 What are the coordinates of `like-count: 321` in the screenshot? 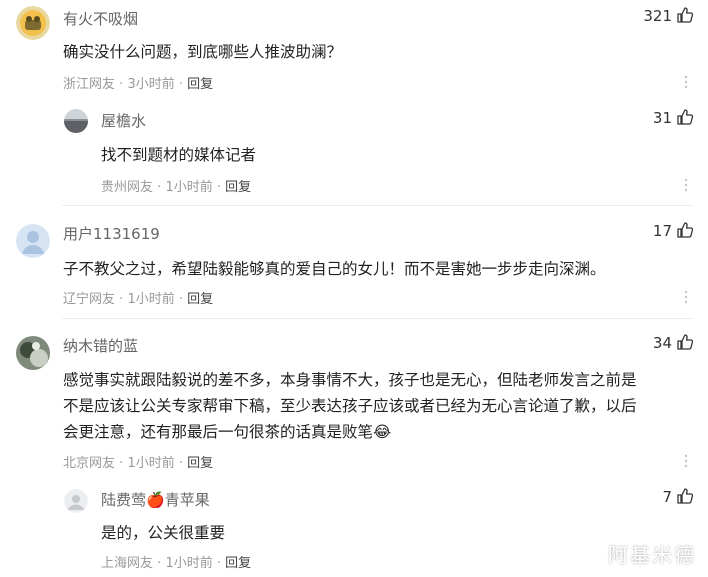 It's located at (657, 16).